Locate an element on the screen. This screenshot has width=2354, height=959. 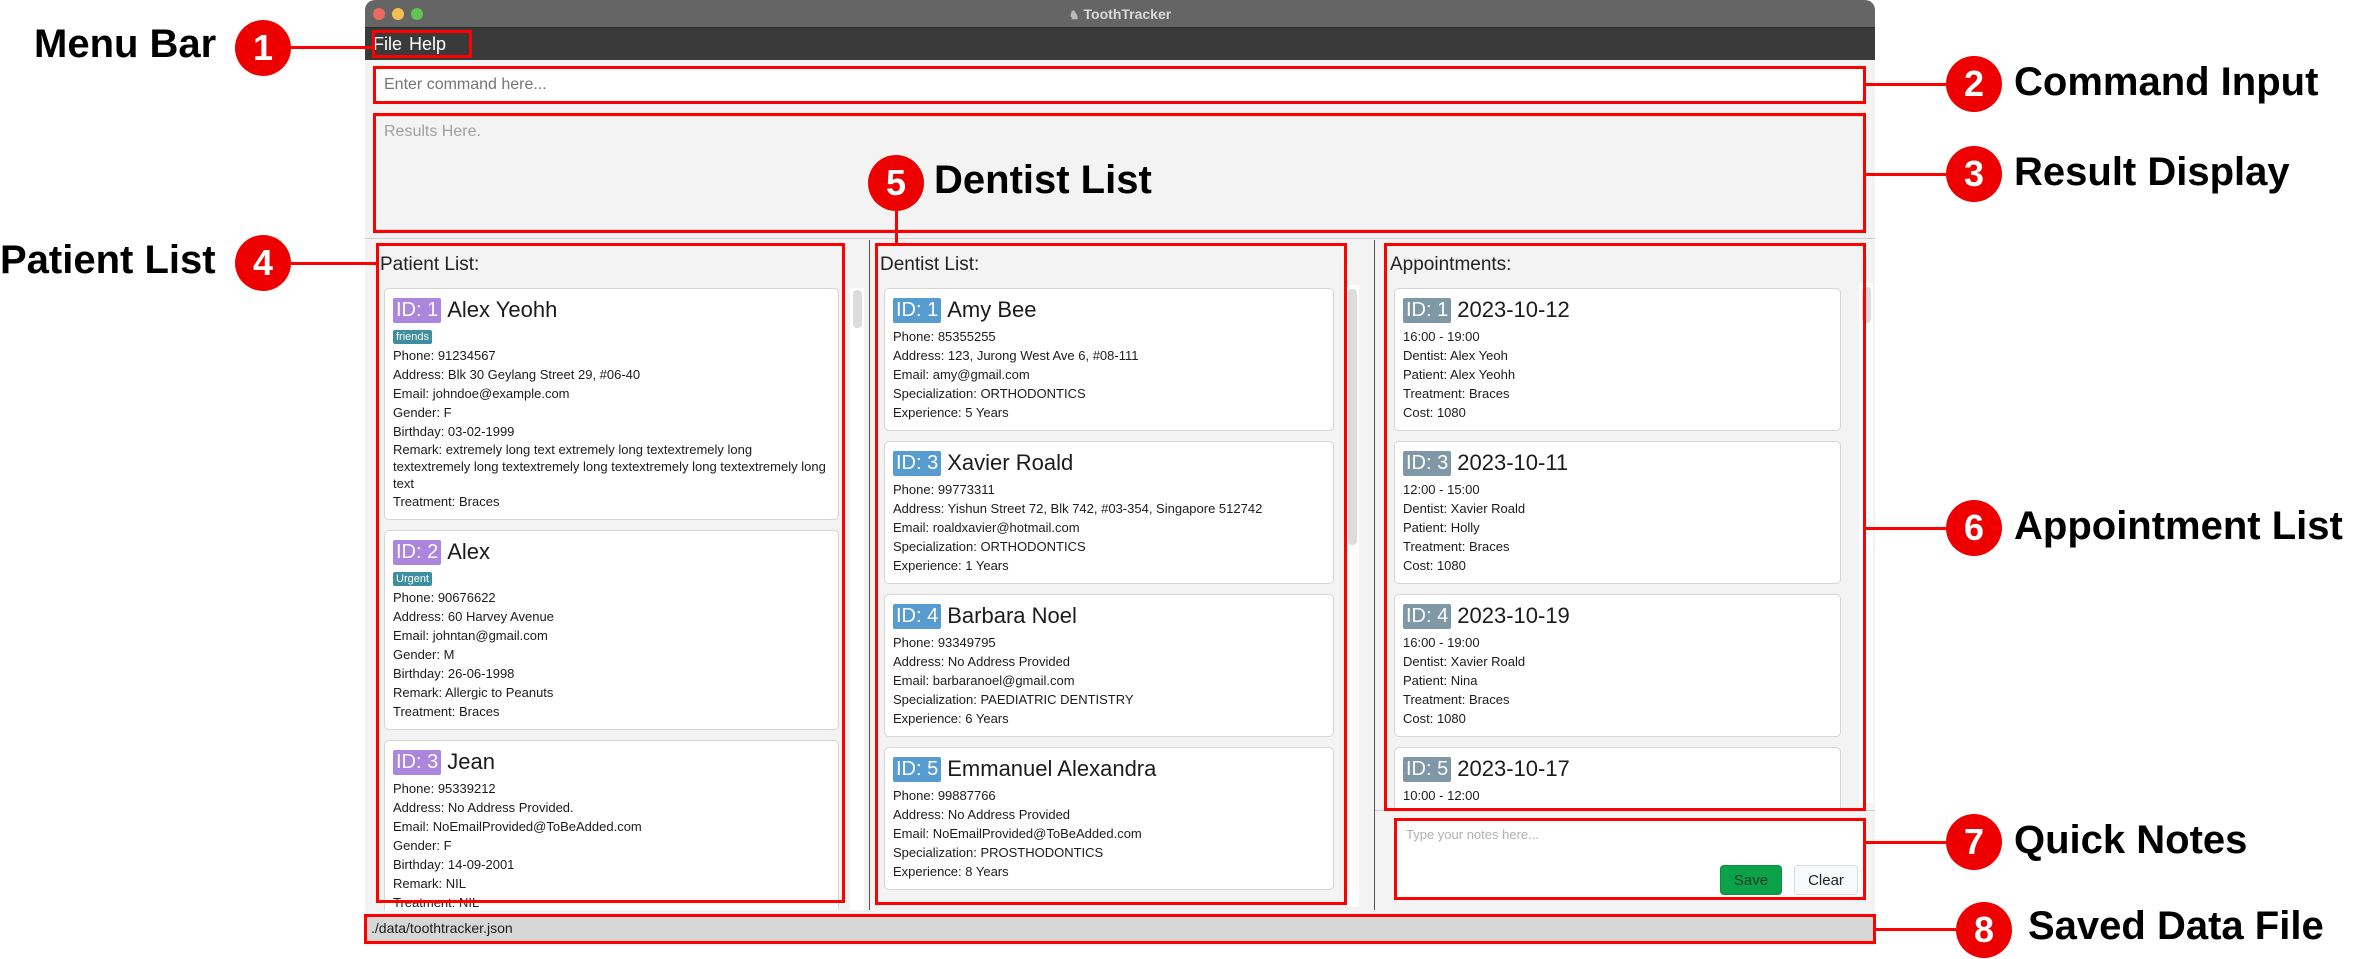
dentist-scroll-thumb is located at coordinates (1352, 417).